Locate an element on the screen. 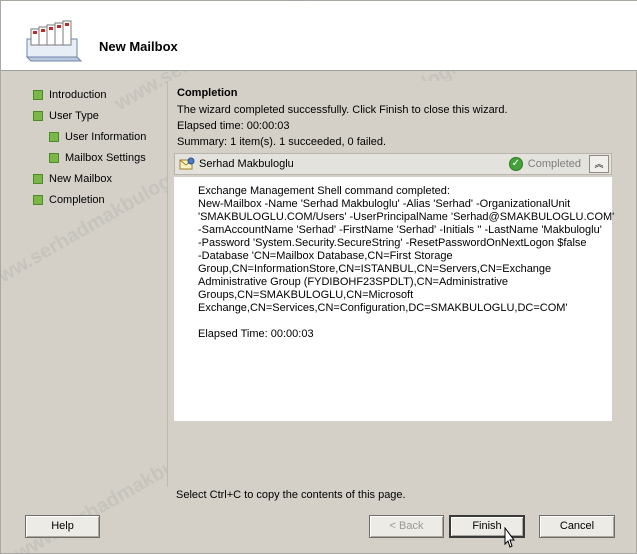  back-button-label: < Back is located at coordinates (406, 526).